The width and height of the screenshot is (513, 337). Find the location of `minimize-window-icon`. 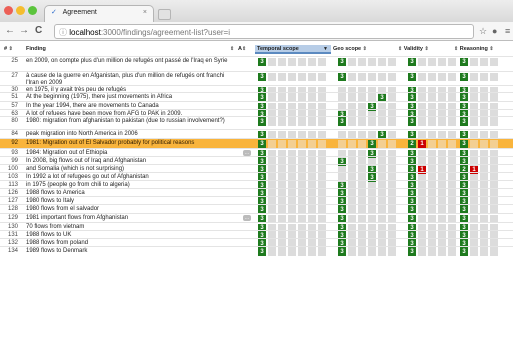

minimize-window-icon is located at coordinates (20, 10).